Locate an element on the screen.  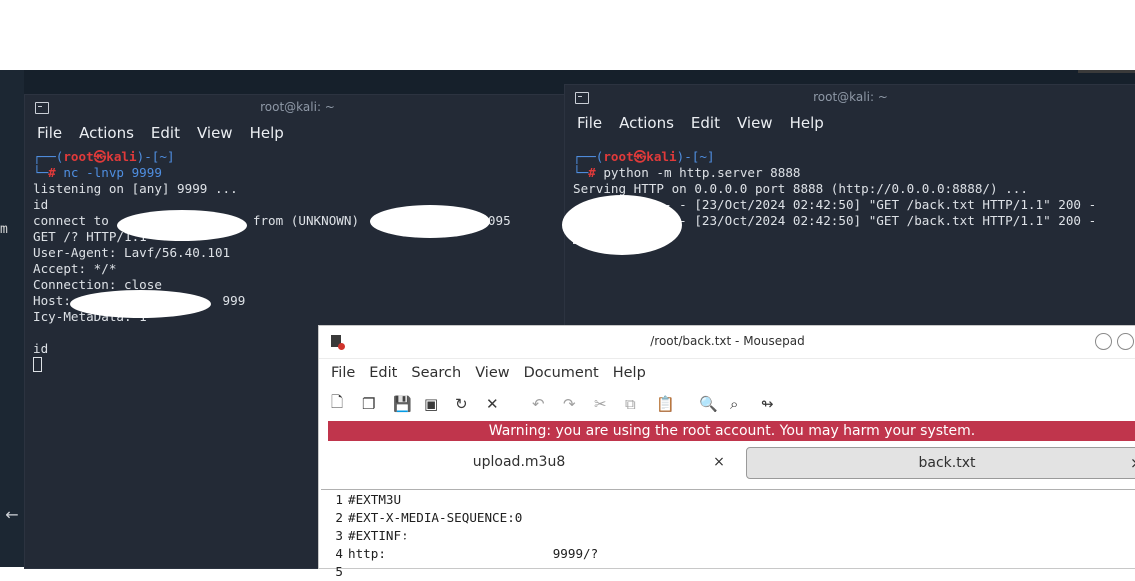
back-arrow-icon: ← is located at coordinates (12, 515).